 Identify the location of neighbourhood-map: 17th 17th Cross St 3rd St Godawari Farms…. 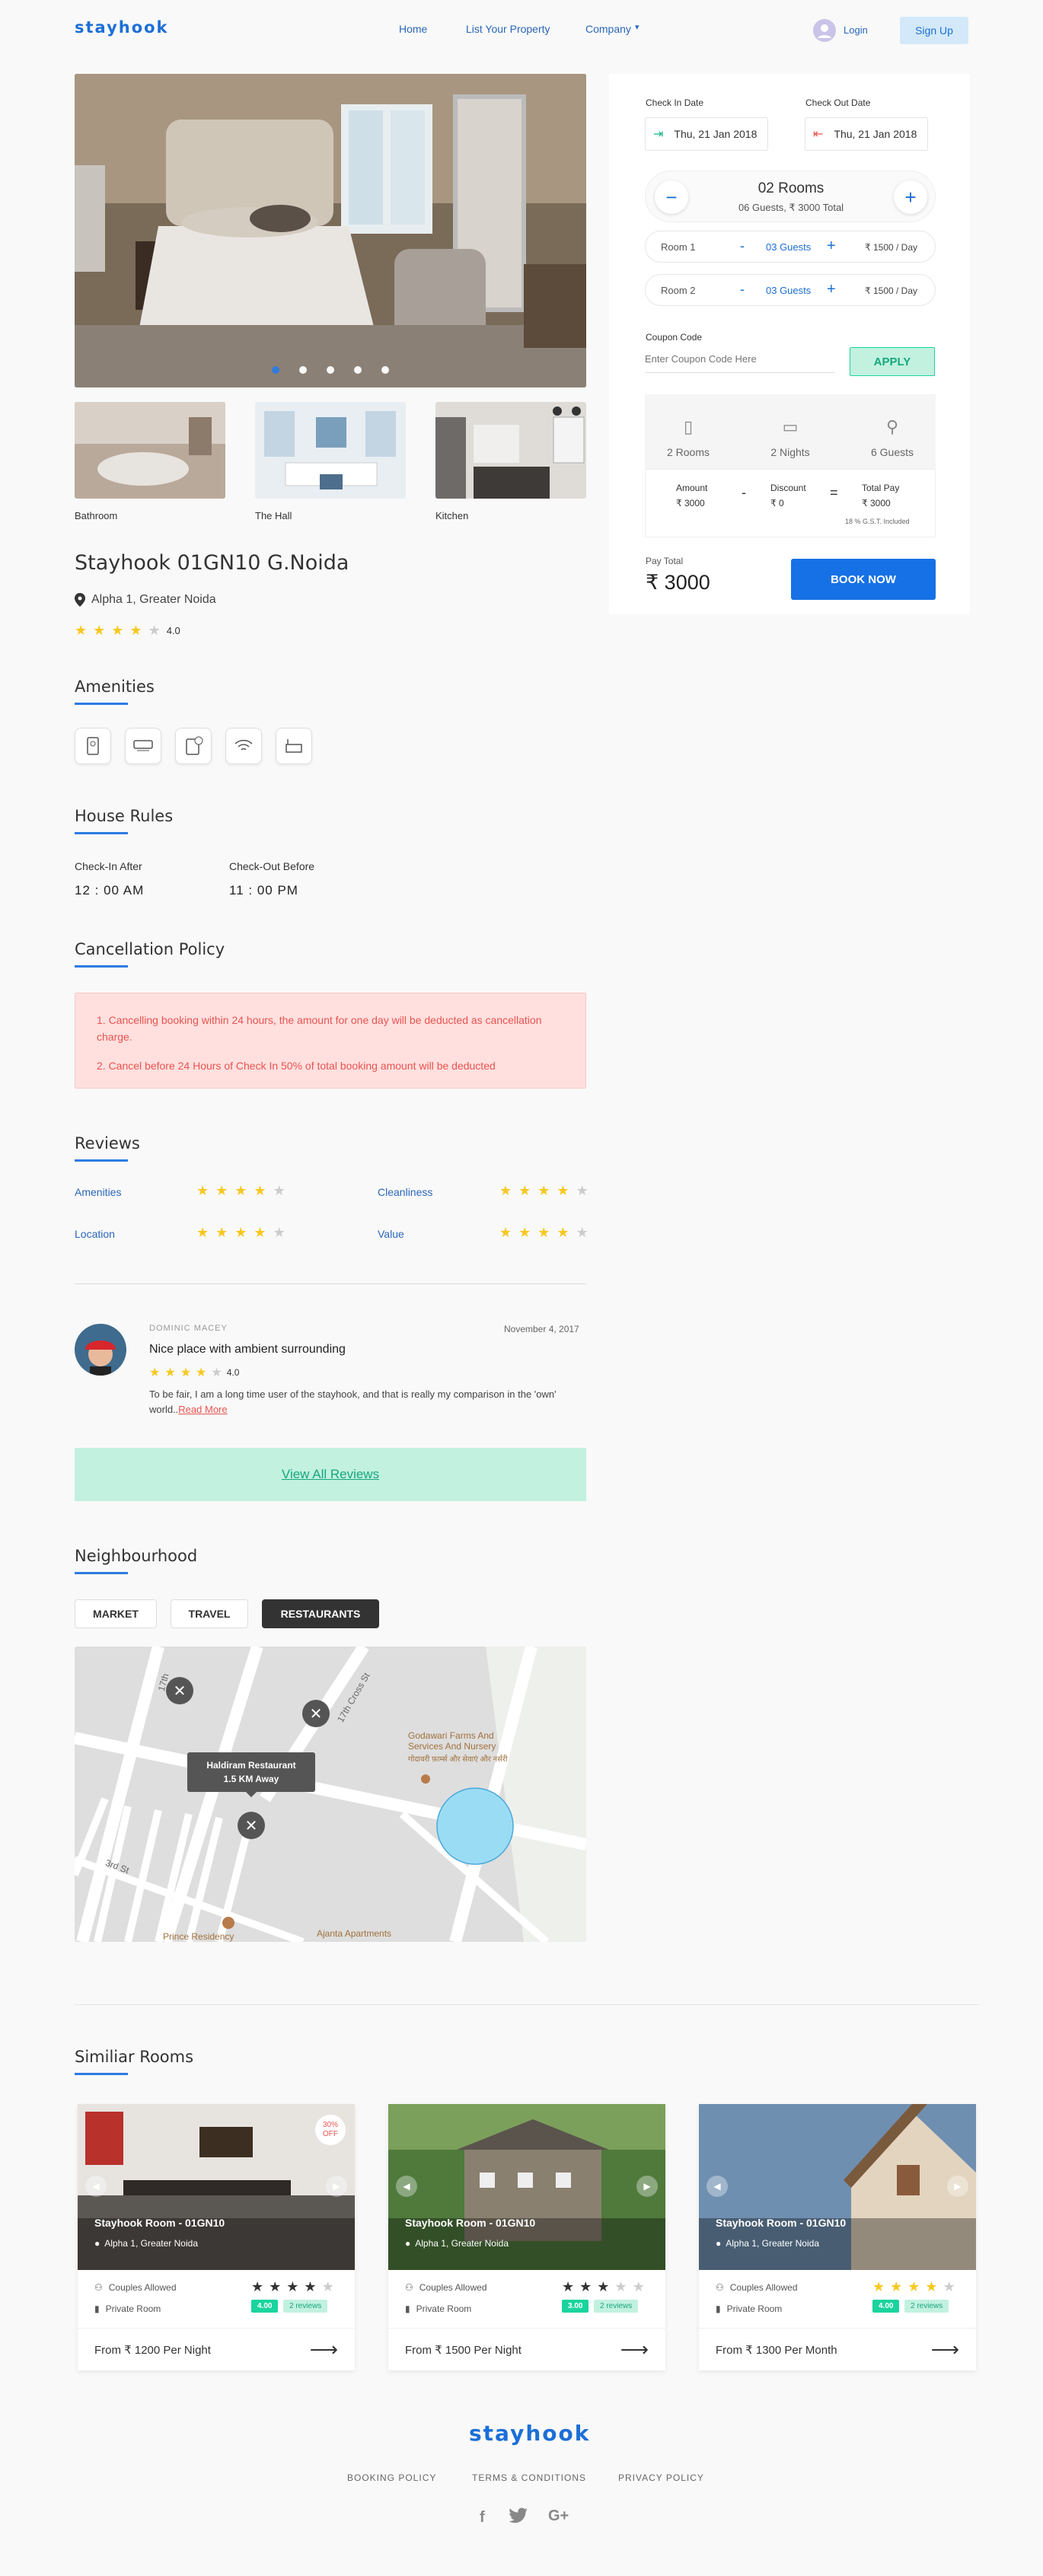
(330, 1794).